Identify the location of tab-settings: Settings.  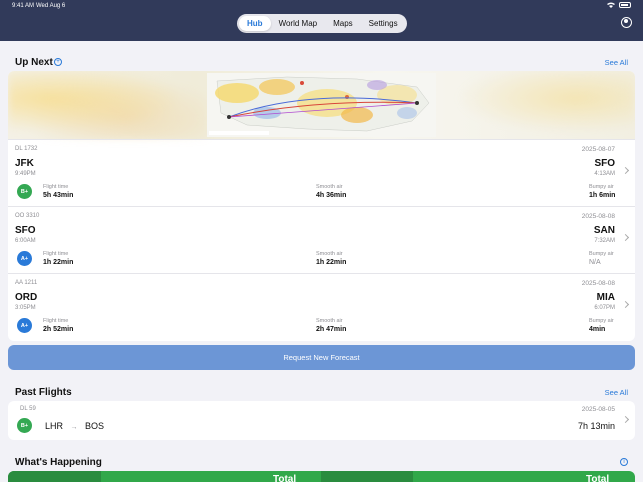
(383, 23).